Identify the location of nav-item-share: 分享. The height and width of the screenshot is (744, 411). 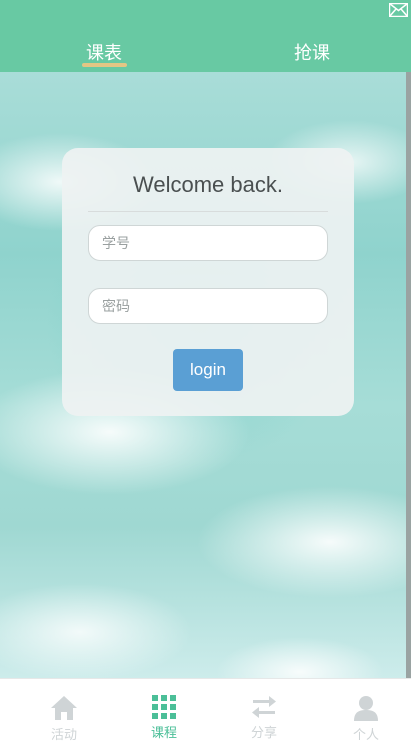
(264, 711).